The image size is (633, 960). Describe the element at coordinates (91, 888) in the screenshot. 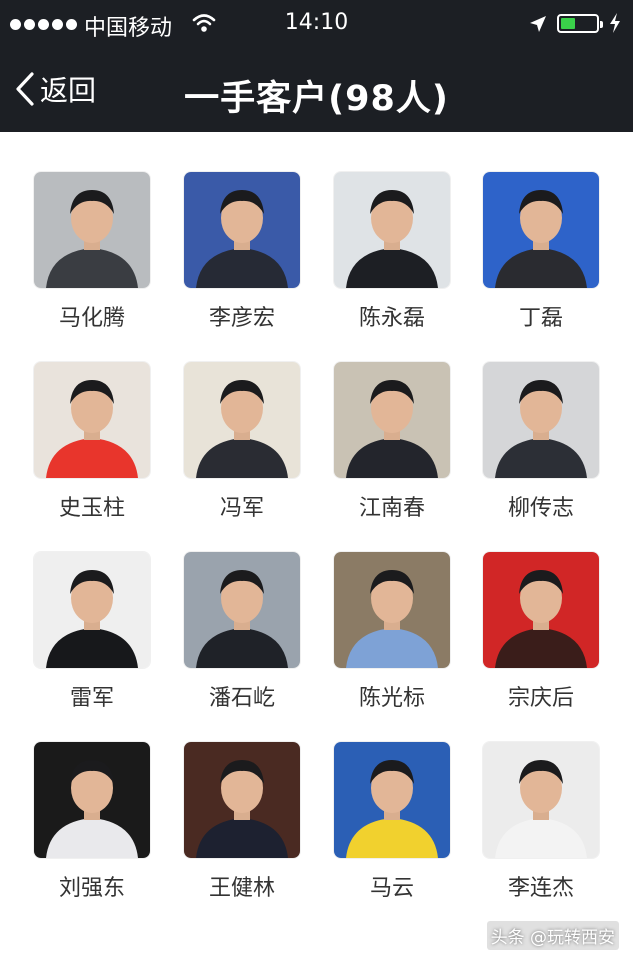

I see `contact-name: 刘强东` at that location.